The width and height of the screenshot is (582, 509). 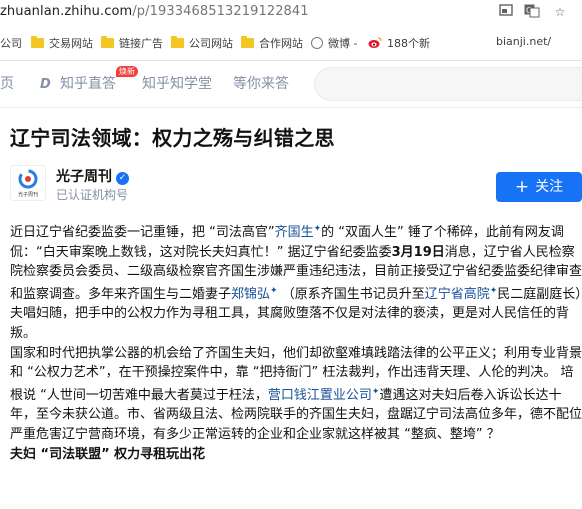 I want to click on zhida-logo-icon: D, so click(x=45, y=83).